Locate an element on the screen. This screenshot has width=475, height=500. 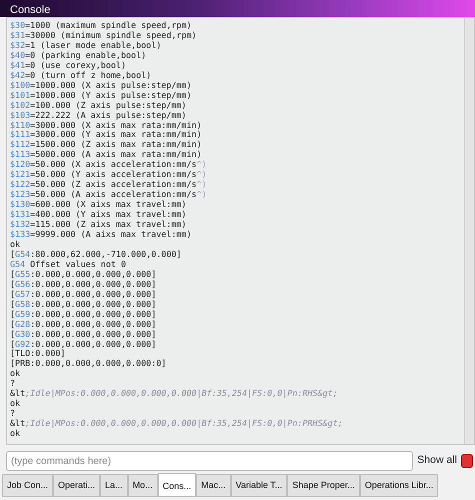
console-line: $102=100.000 (Z axis pulse:step/mm) is located at coordinates (98, 105).